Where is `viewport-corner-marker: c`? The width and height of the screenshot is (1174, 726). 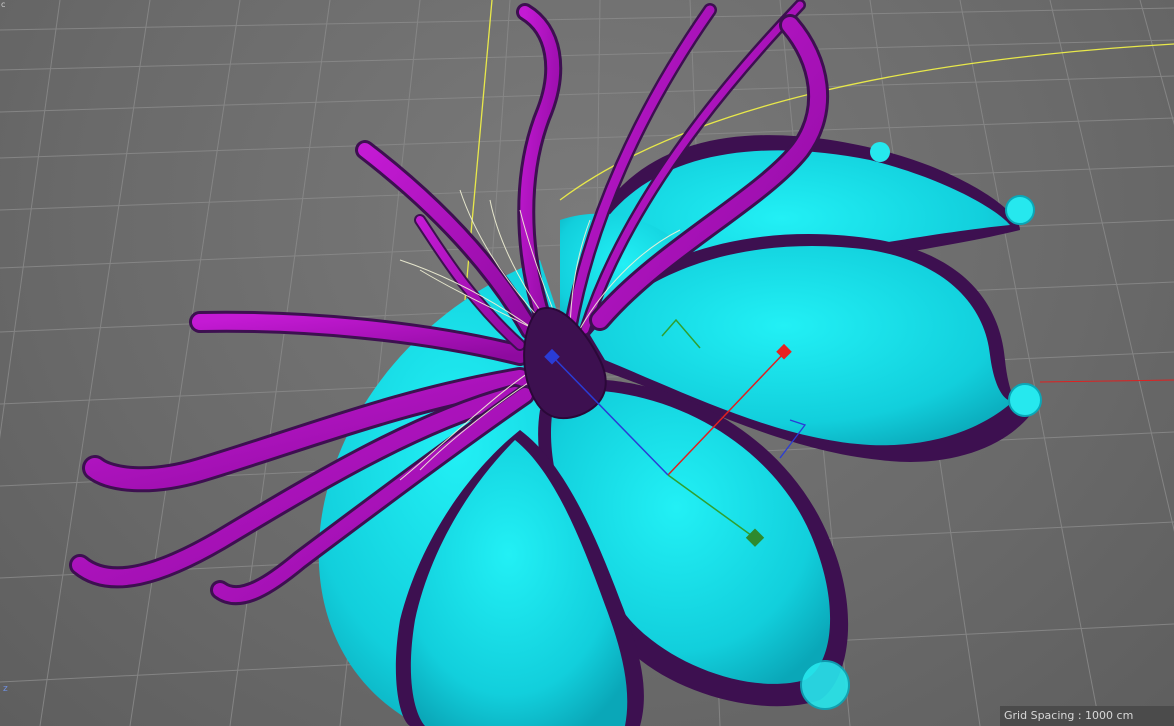 viewport-corner-marker: c is located at coordinates (3, 4).